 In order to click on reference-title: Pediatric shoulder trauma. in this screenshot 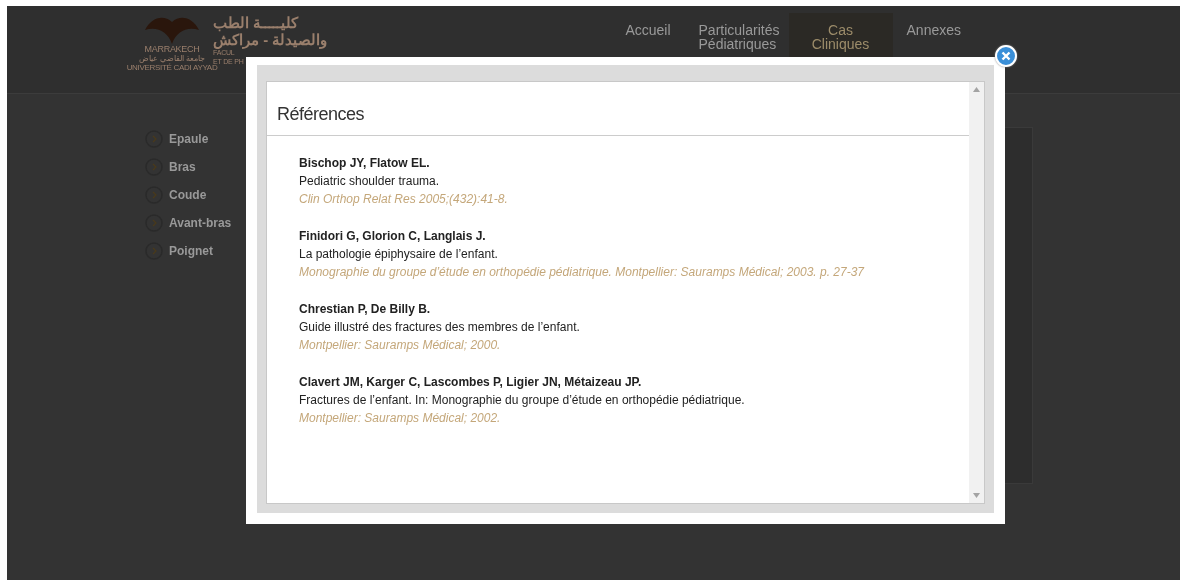, I will do `click(370, 181)`.